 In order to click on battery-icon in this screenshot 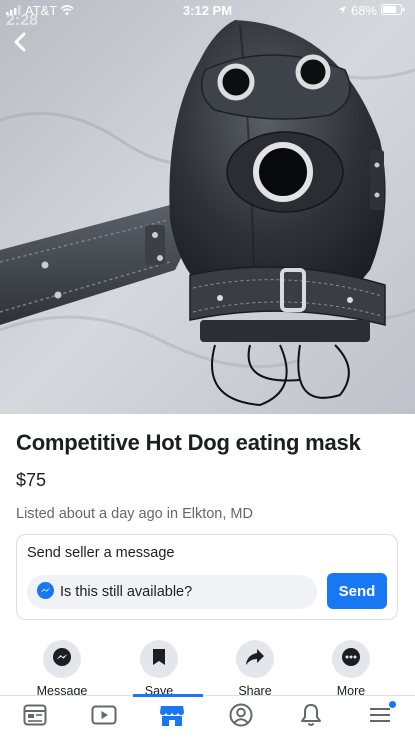, I will do `click(393, 10)`.